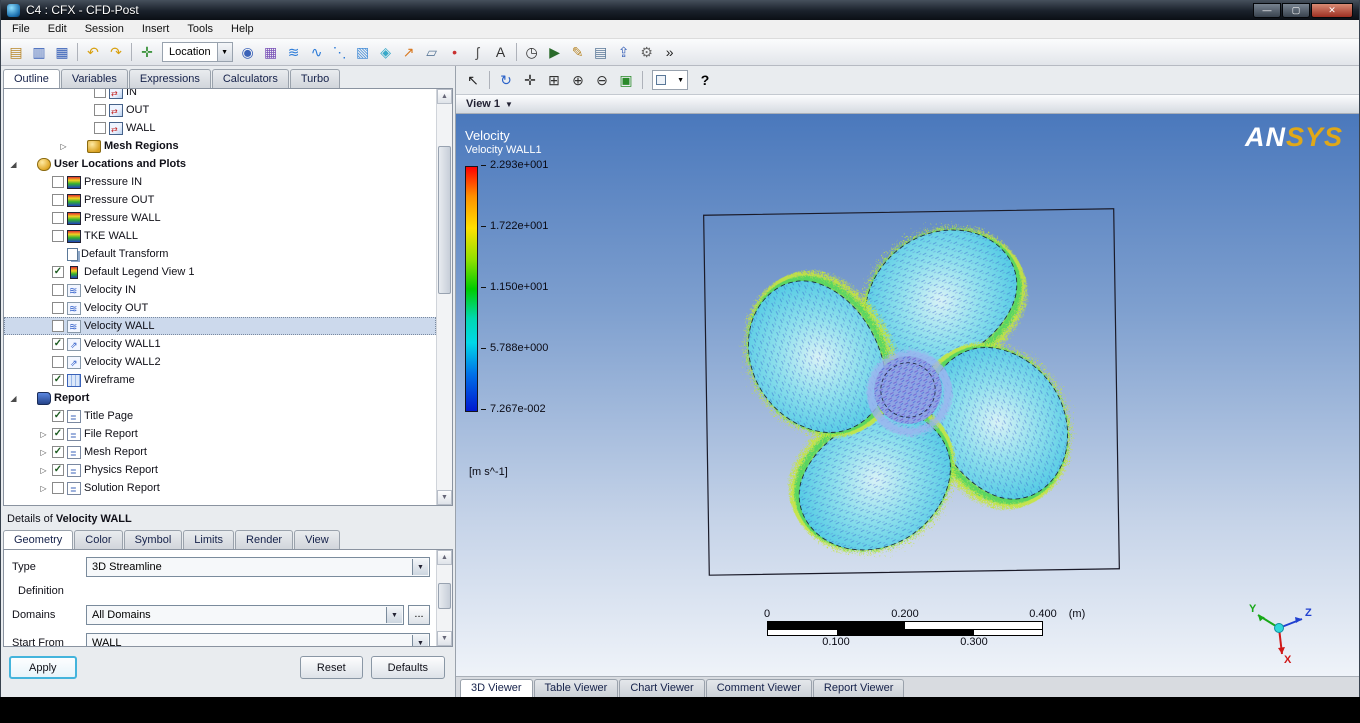 The image size is (1360, 723). Describe the element at coordinates (483, 104) in the screenshot. I see `view-selector: View 1` at that location.